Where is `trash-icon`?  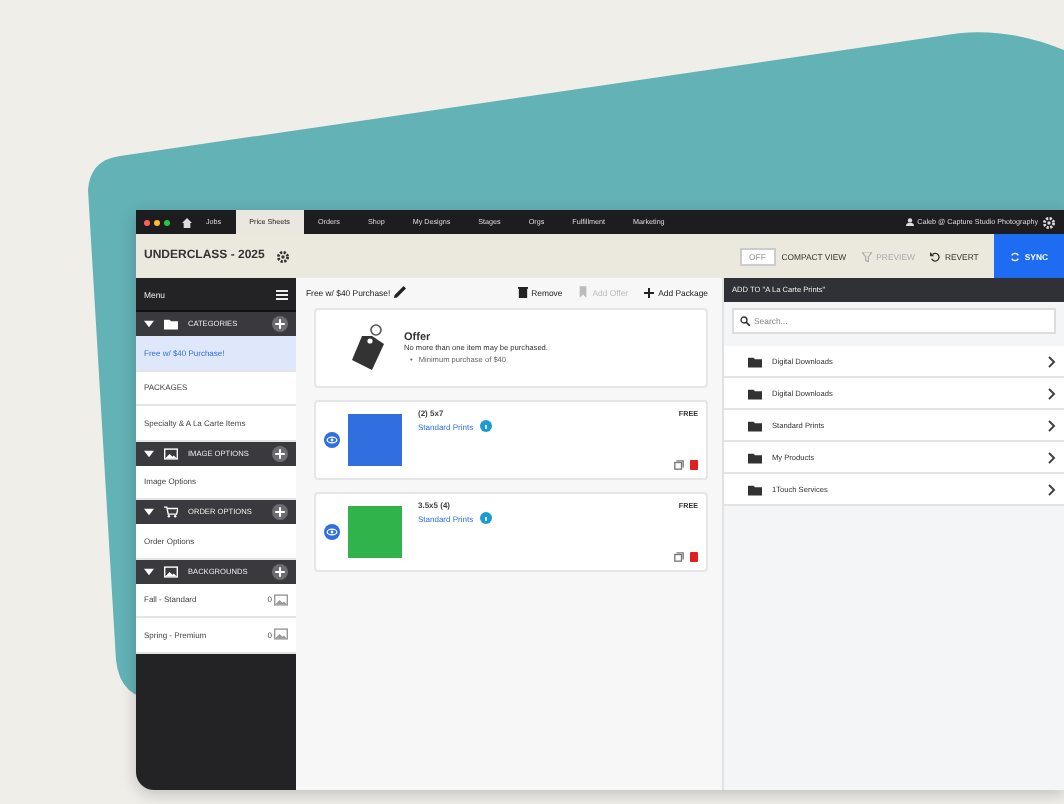 trash-icon is located at coordinates (522, 292).